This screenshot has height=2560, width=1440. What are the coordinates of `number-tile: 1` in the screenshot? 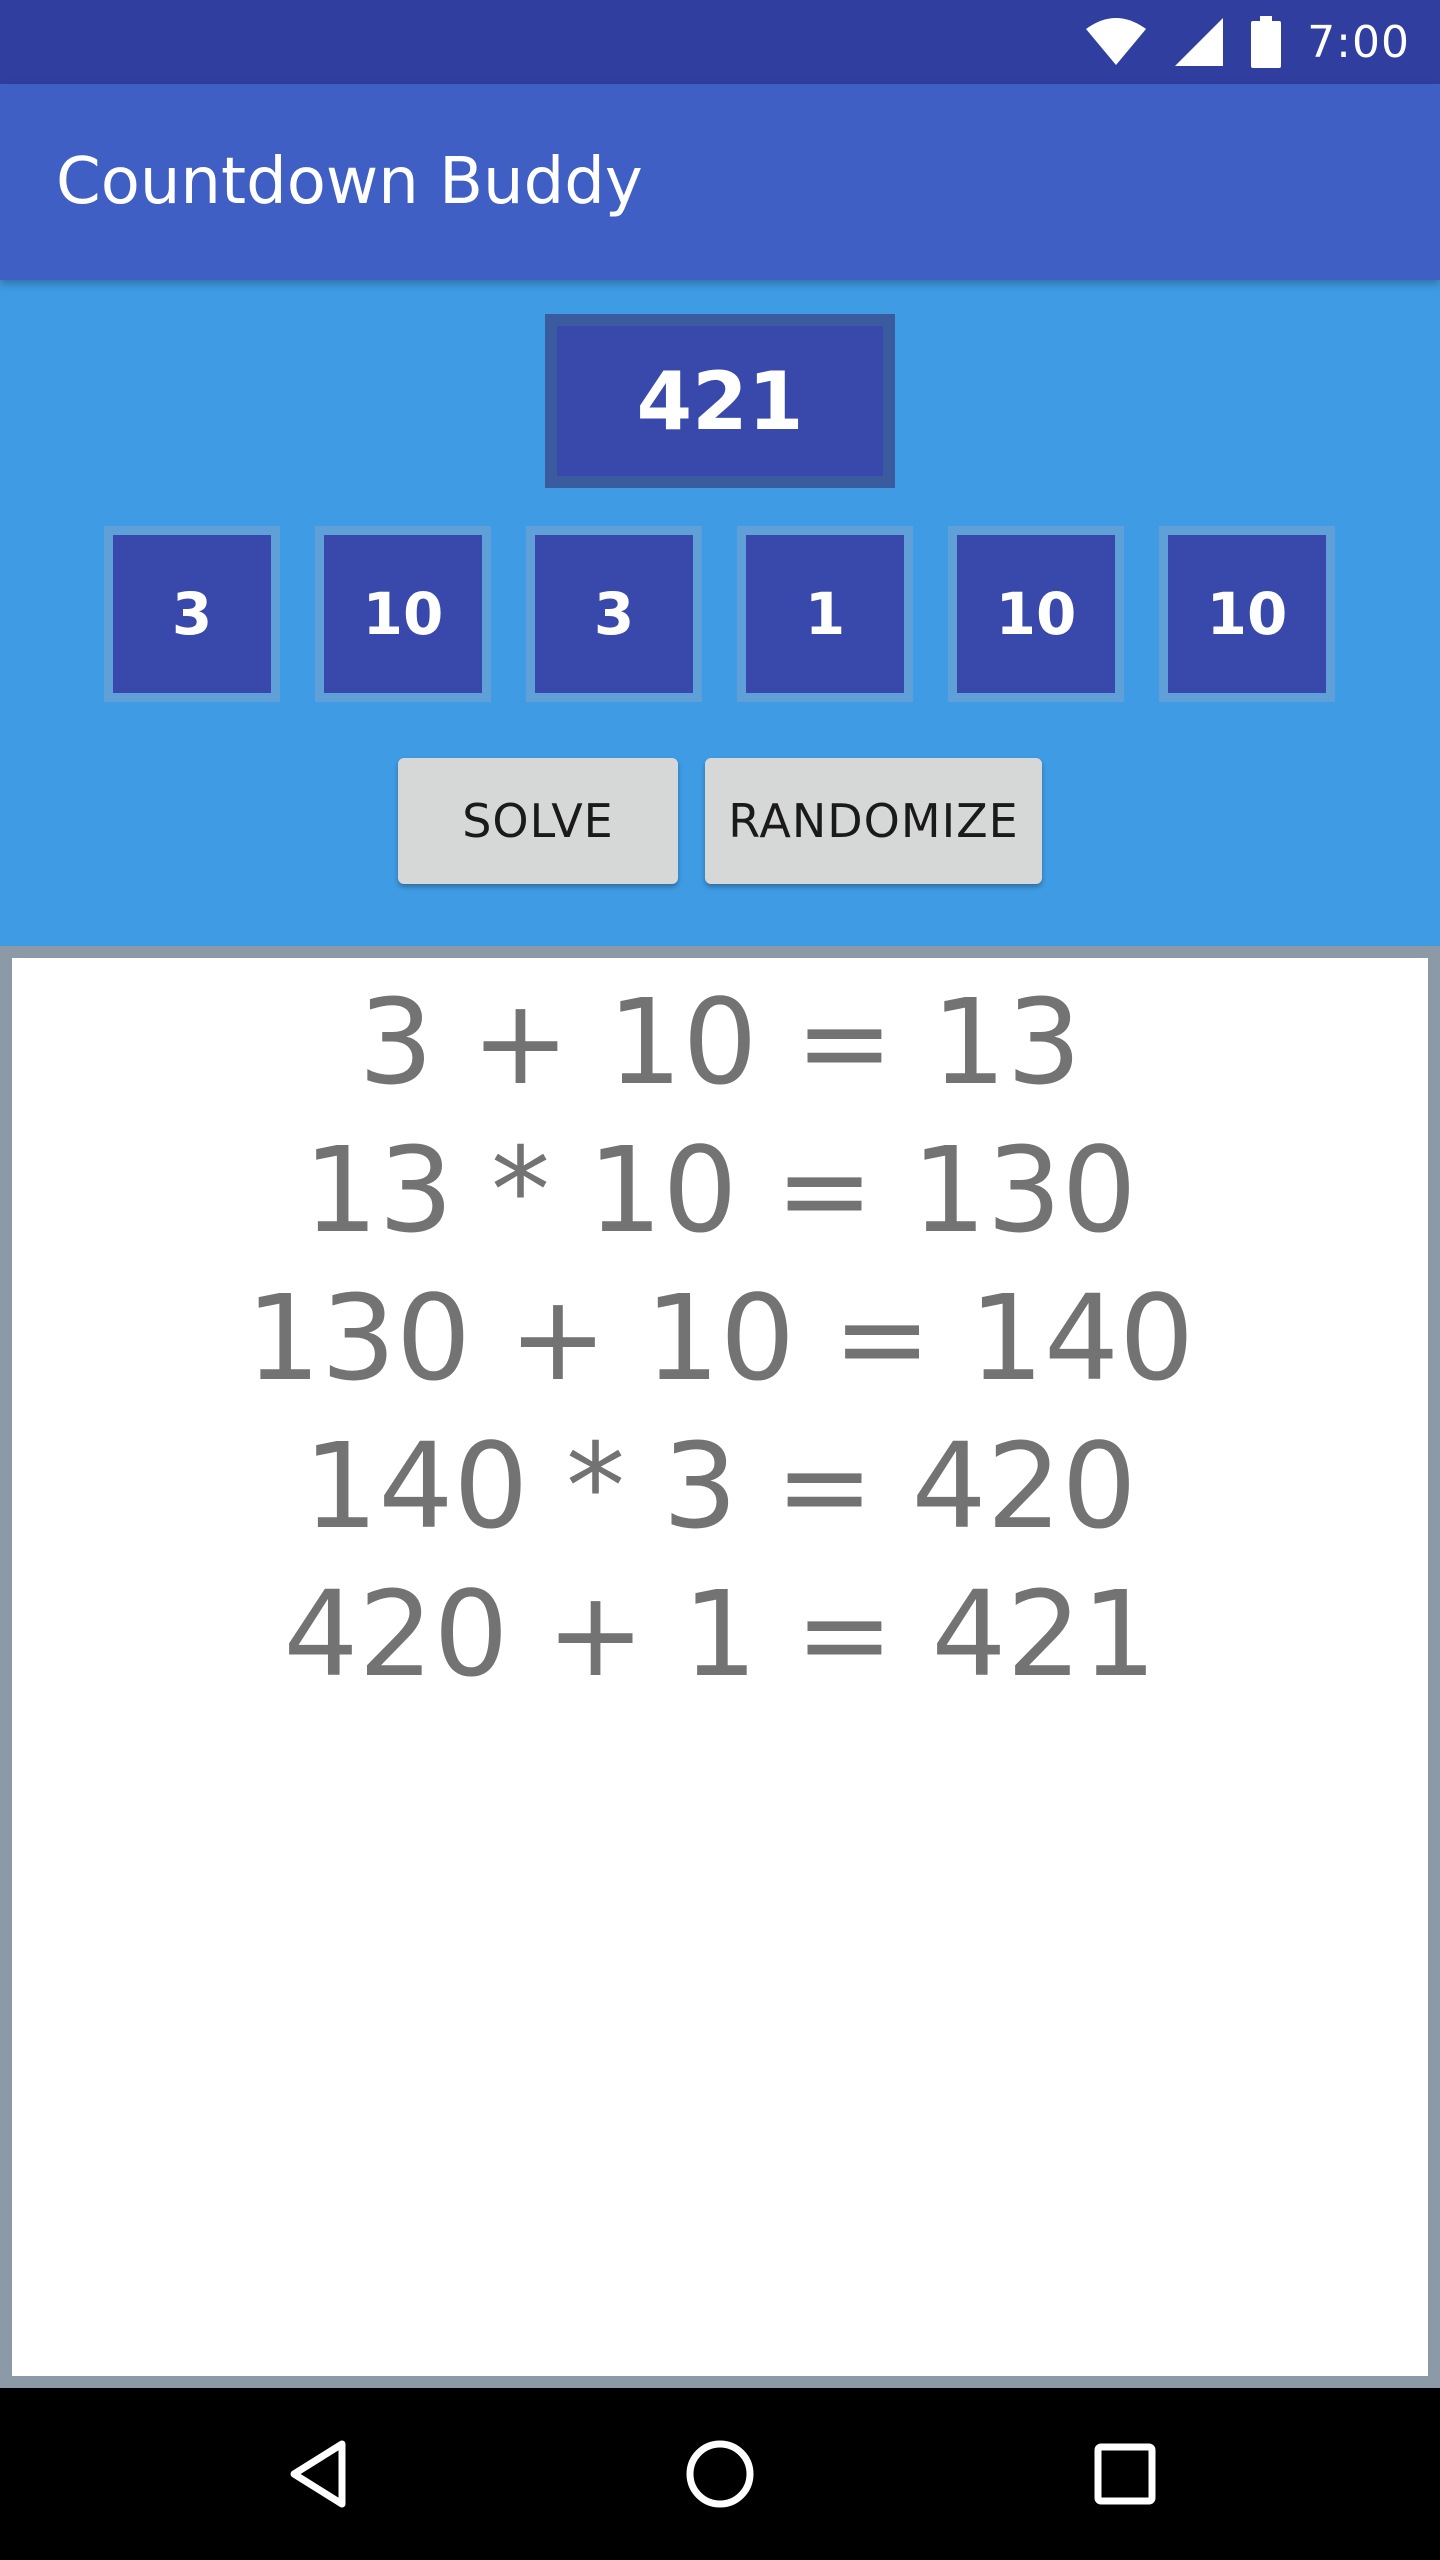 It's located at (825, 614).